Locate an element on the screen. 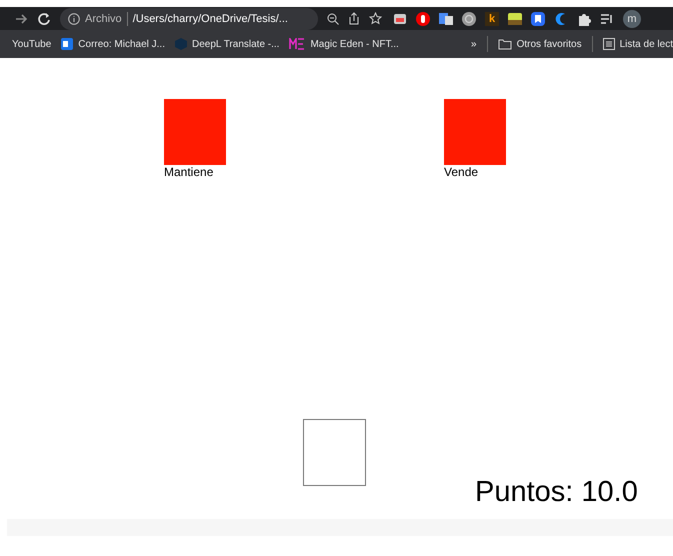 Image resolution: width=673 pixels, height=556 pixels. forward-icon is located at coordinates (21, 19).